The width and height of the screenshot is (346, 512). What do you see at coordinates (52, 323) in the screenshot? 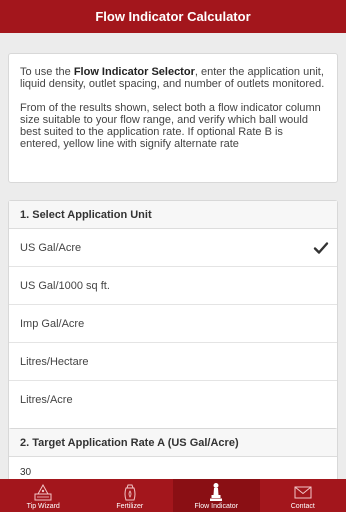
I see `unit-option-label: Imp Gal/Acre` at bounding box center [52, 323].